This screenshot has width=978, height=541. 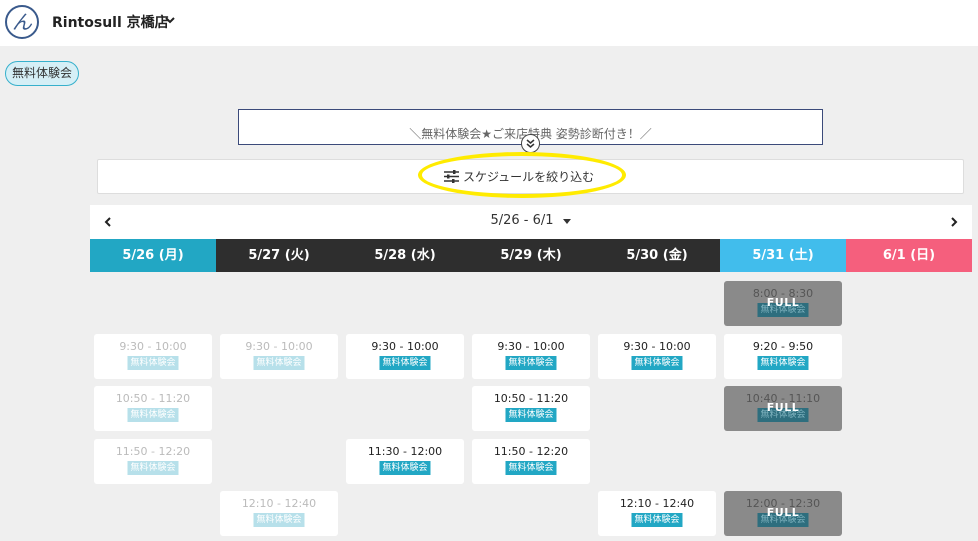 I want to click on day-header: 6/1 (日), so click(x=909, y=255).